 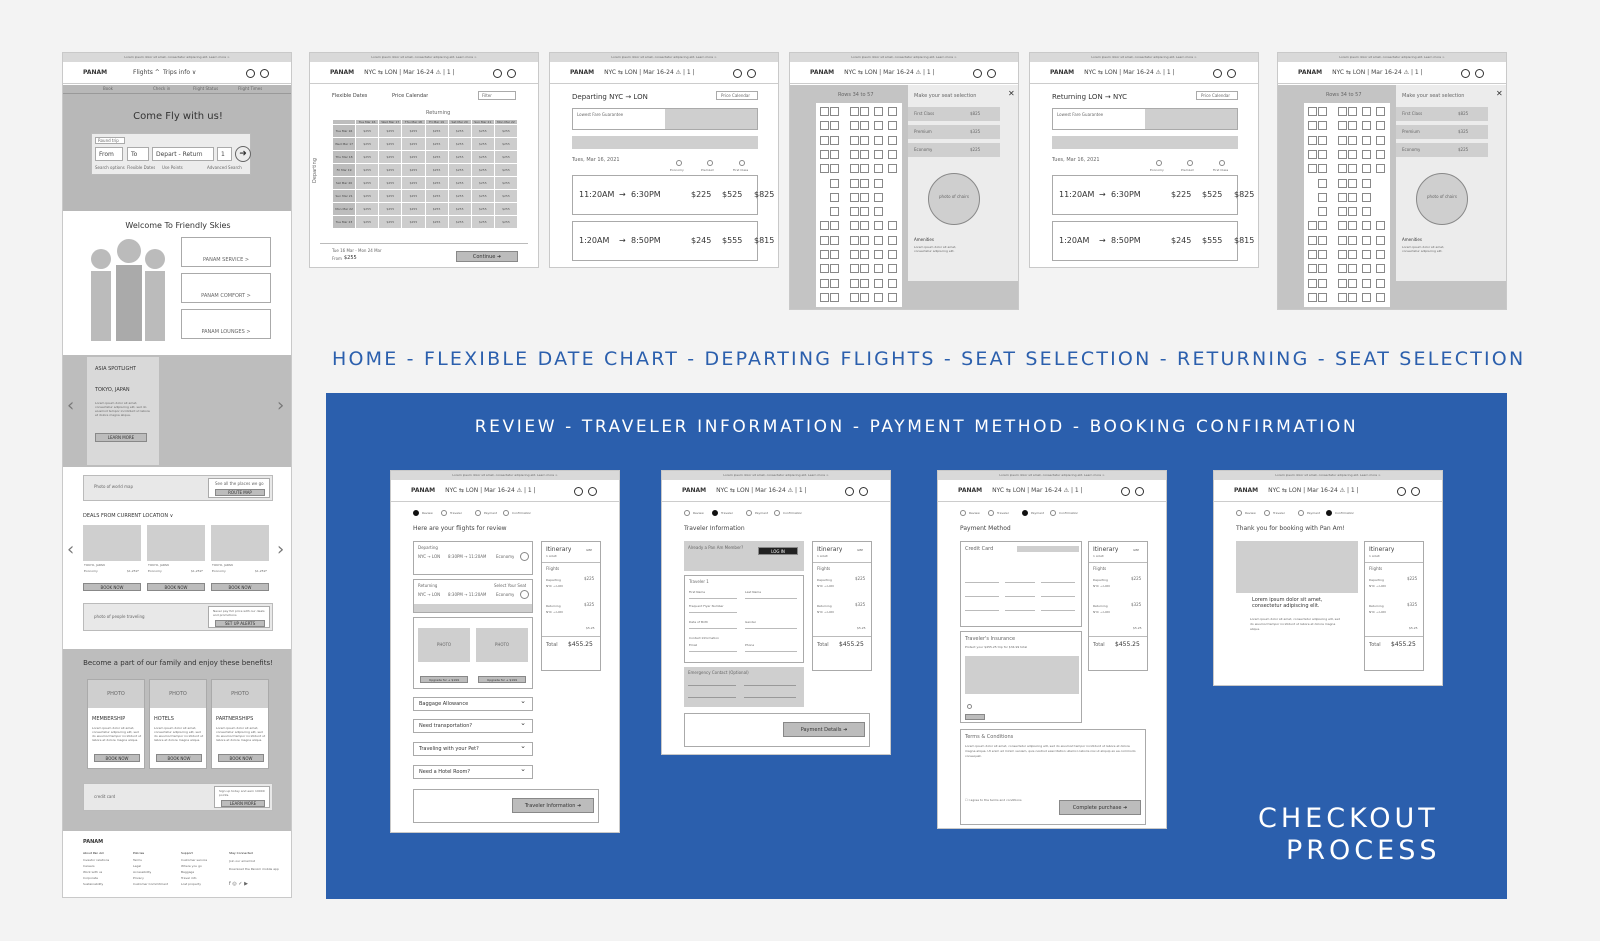 I want to click on hotel-accordion: Need a Hotel Room?, so click(x=473, y=772).